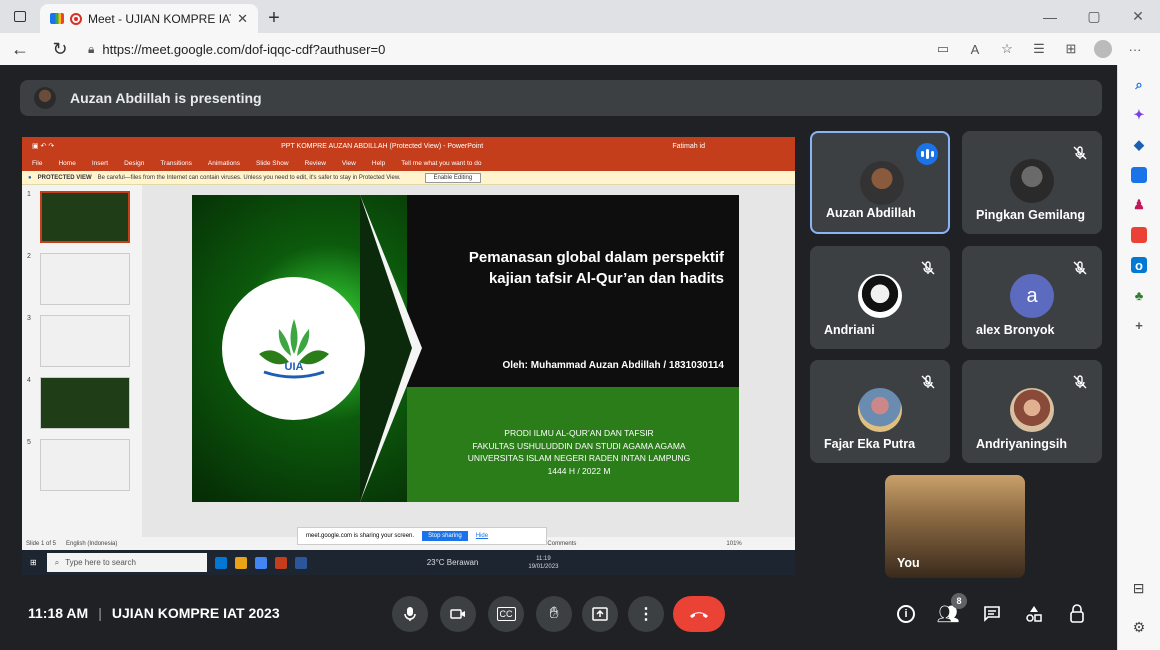  I want to click on back-arrow-icon: ←, so click(20, 49).